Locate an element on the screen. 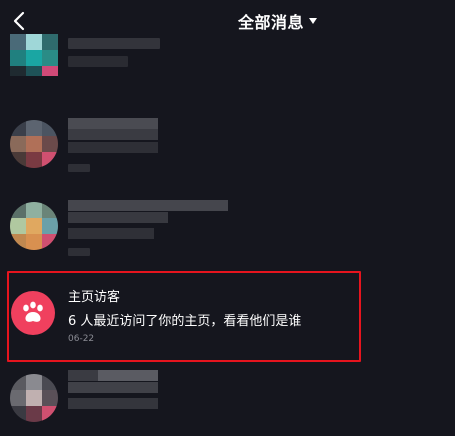 The height and width of the screenshot is (436, 455). back-button is located at coordinates (21, 21).